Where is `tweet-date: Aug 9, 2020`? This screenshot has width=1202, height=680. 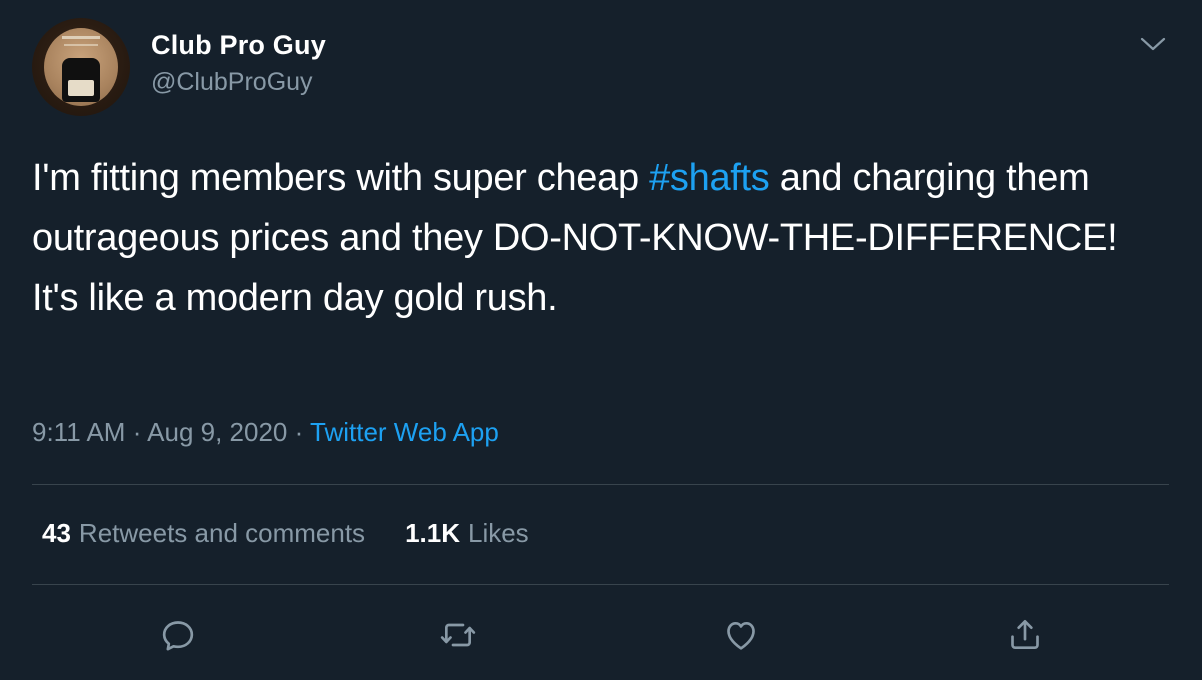
tweet-date: Aug 9, 2020 is located at coordinates (217, 432).